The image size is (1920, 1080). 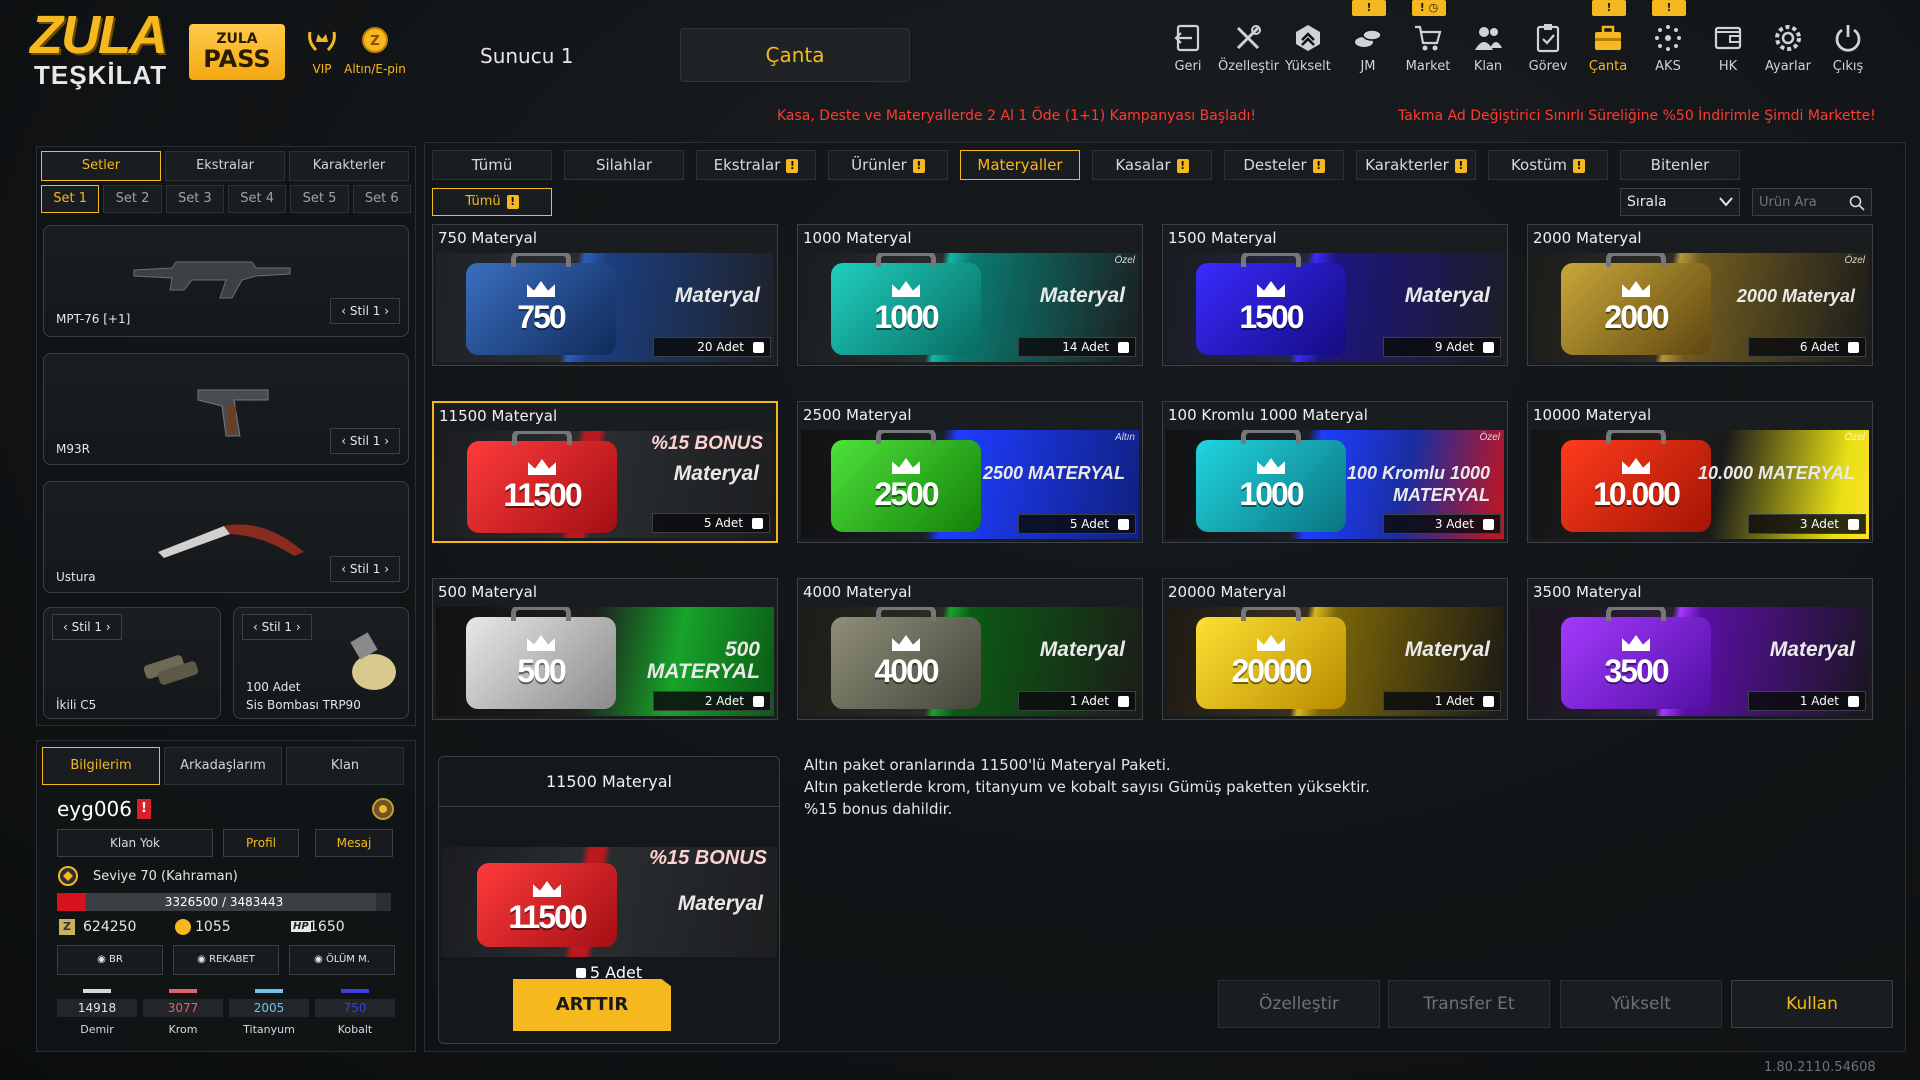 What do you see at coordinates (492, 165) in the screenshot?
I see `category-tab: Tümü` at bounding box center [492, 165].